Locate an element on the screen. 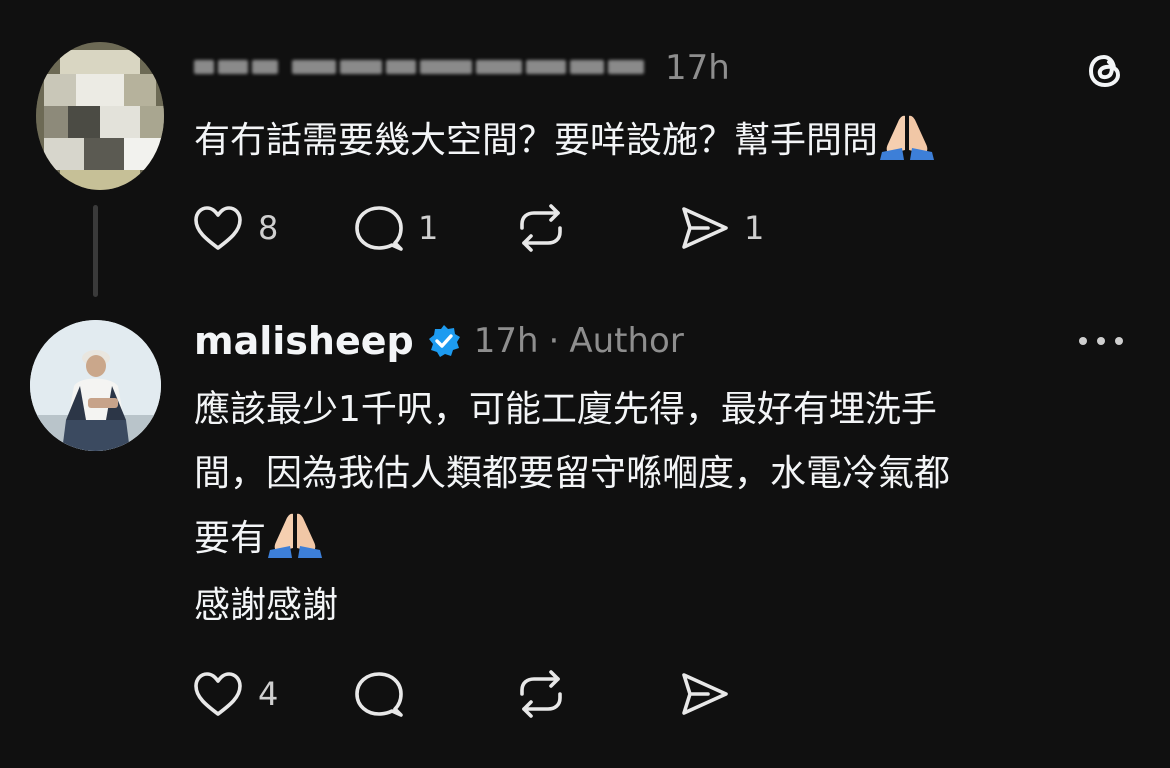 The width and height of the screenshot is (1170, 768). post-text: 有冇話需要幾大空間？要咩設施？幫手問問 is located at coordinates (565, 139).